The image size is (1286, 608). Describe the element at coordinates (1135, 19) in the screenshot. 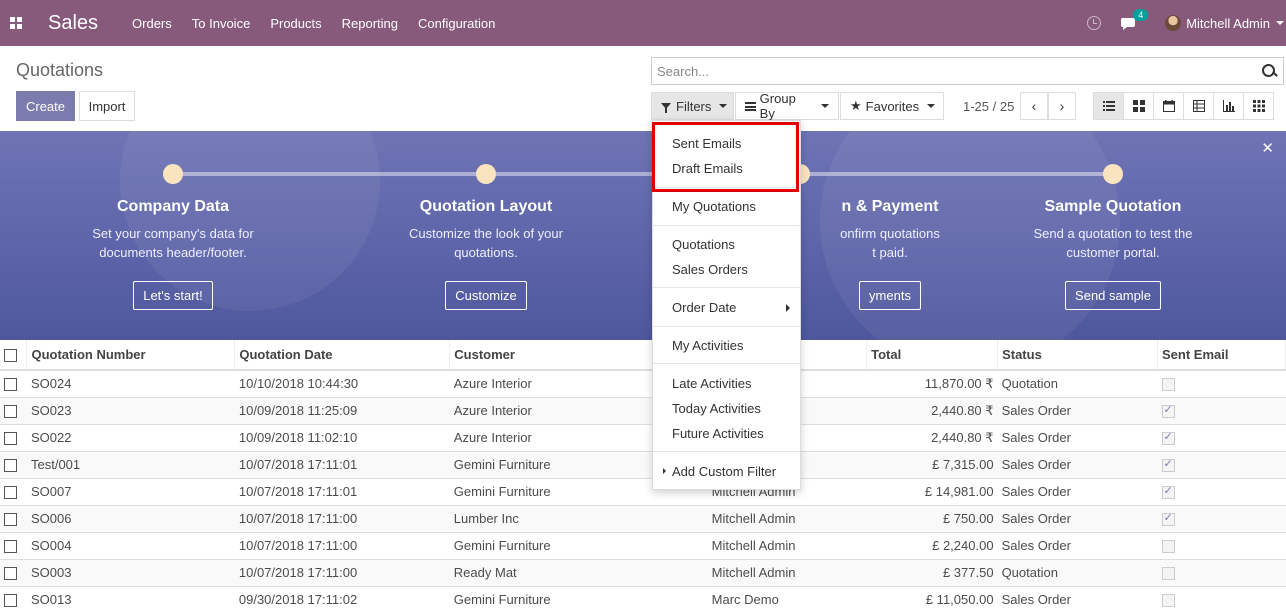

I see `chat-icon: 4` at that location.